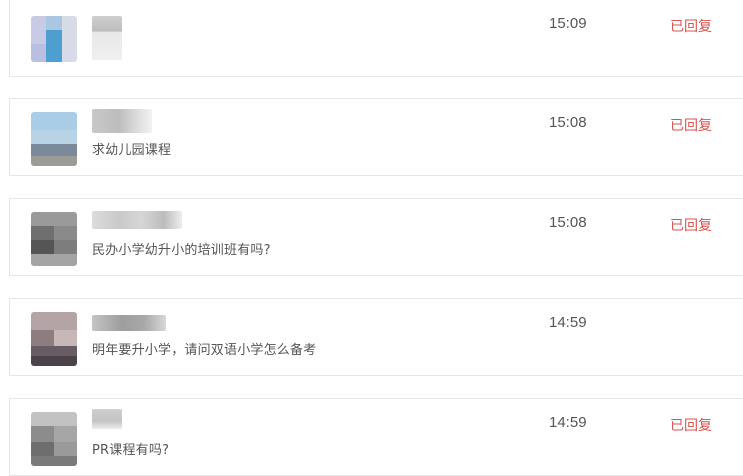 The image size is (743, 476). Describe the element at coordinates (181, 250) in the screenshot. I see `message-text: 民办小学幼升小的培训班有吗?` at that location.